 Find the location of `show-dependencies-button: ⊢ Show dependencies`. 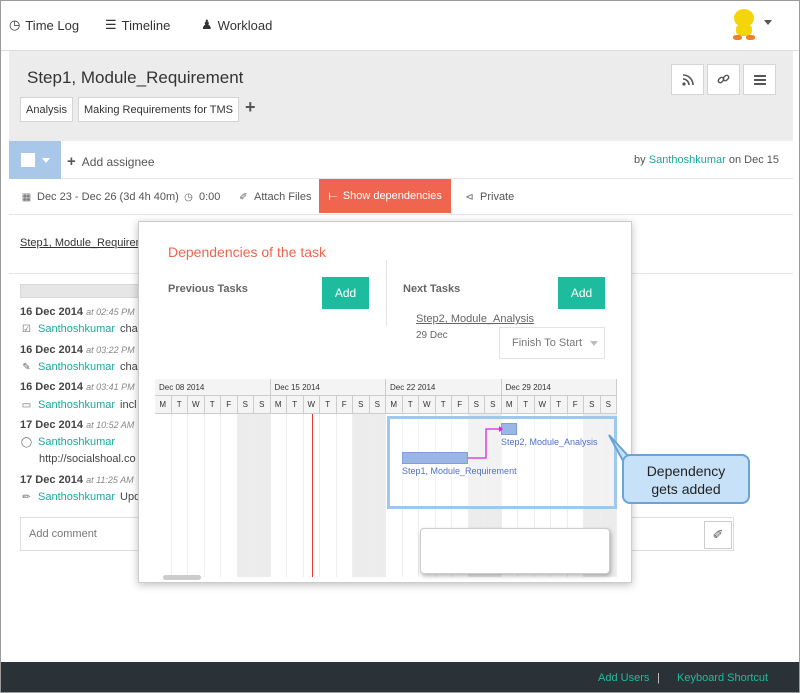

show-dependencies-button: ⊢ Show dependencies is located at coordinates (385, 196).